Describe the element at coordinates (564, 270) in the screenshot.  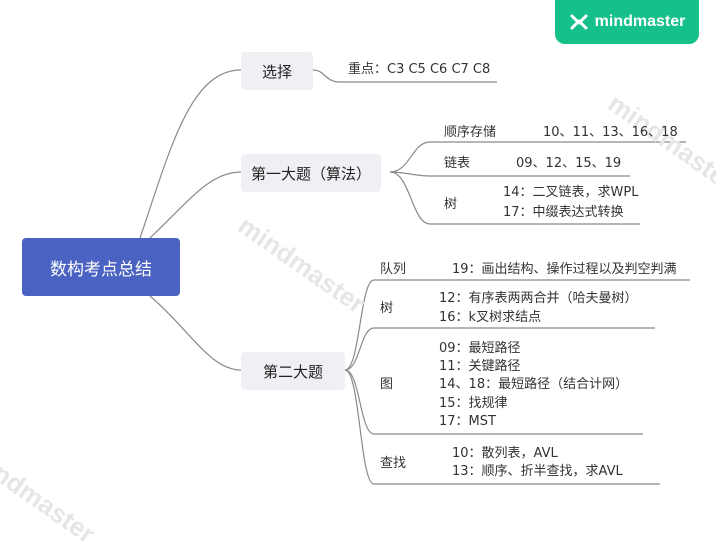
I see `q2-queue-item: 19：画出结构、操作过程以及判空判满` at that location.